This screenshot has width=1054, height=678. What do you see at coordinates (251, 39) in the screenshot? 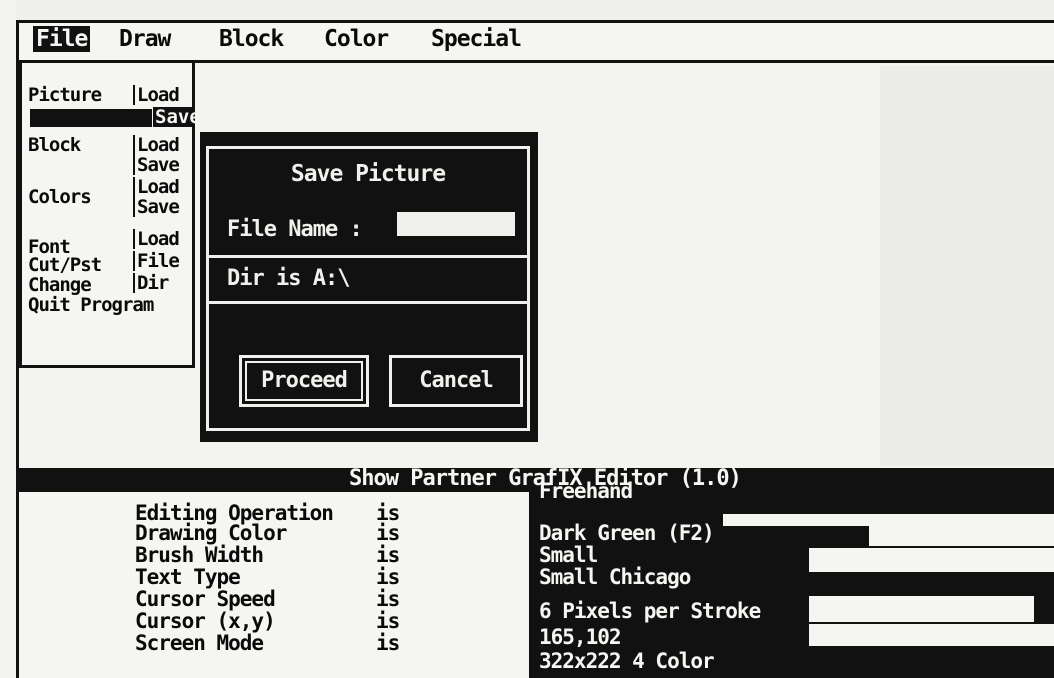
I see `menu-block: Block` at bounding box center [251, 39].